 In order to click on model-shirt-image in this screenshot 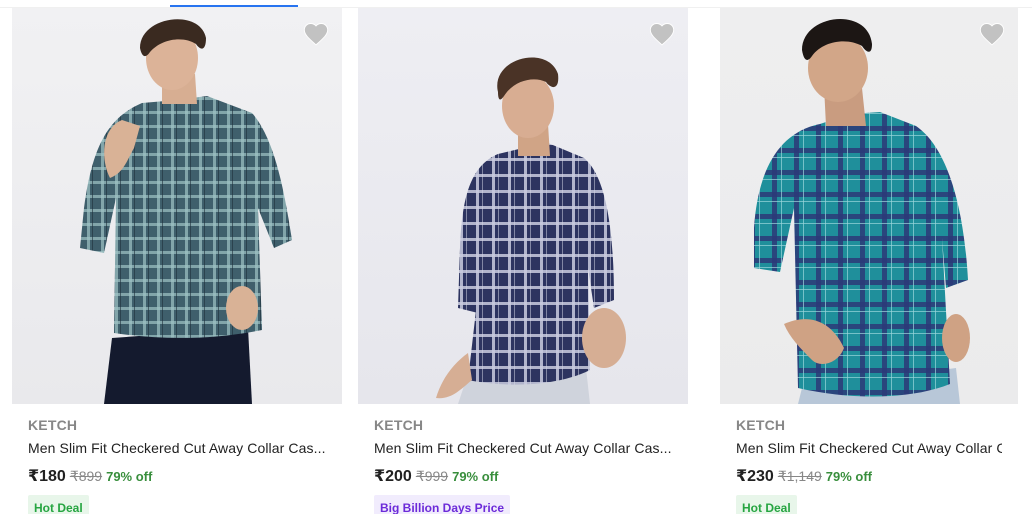, I will do `click(531, 230)`.